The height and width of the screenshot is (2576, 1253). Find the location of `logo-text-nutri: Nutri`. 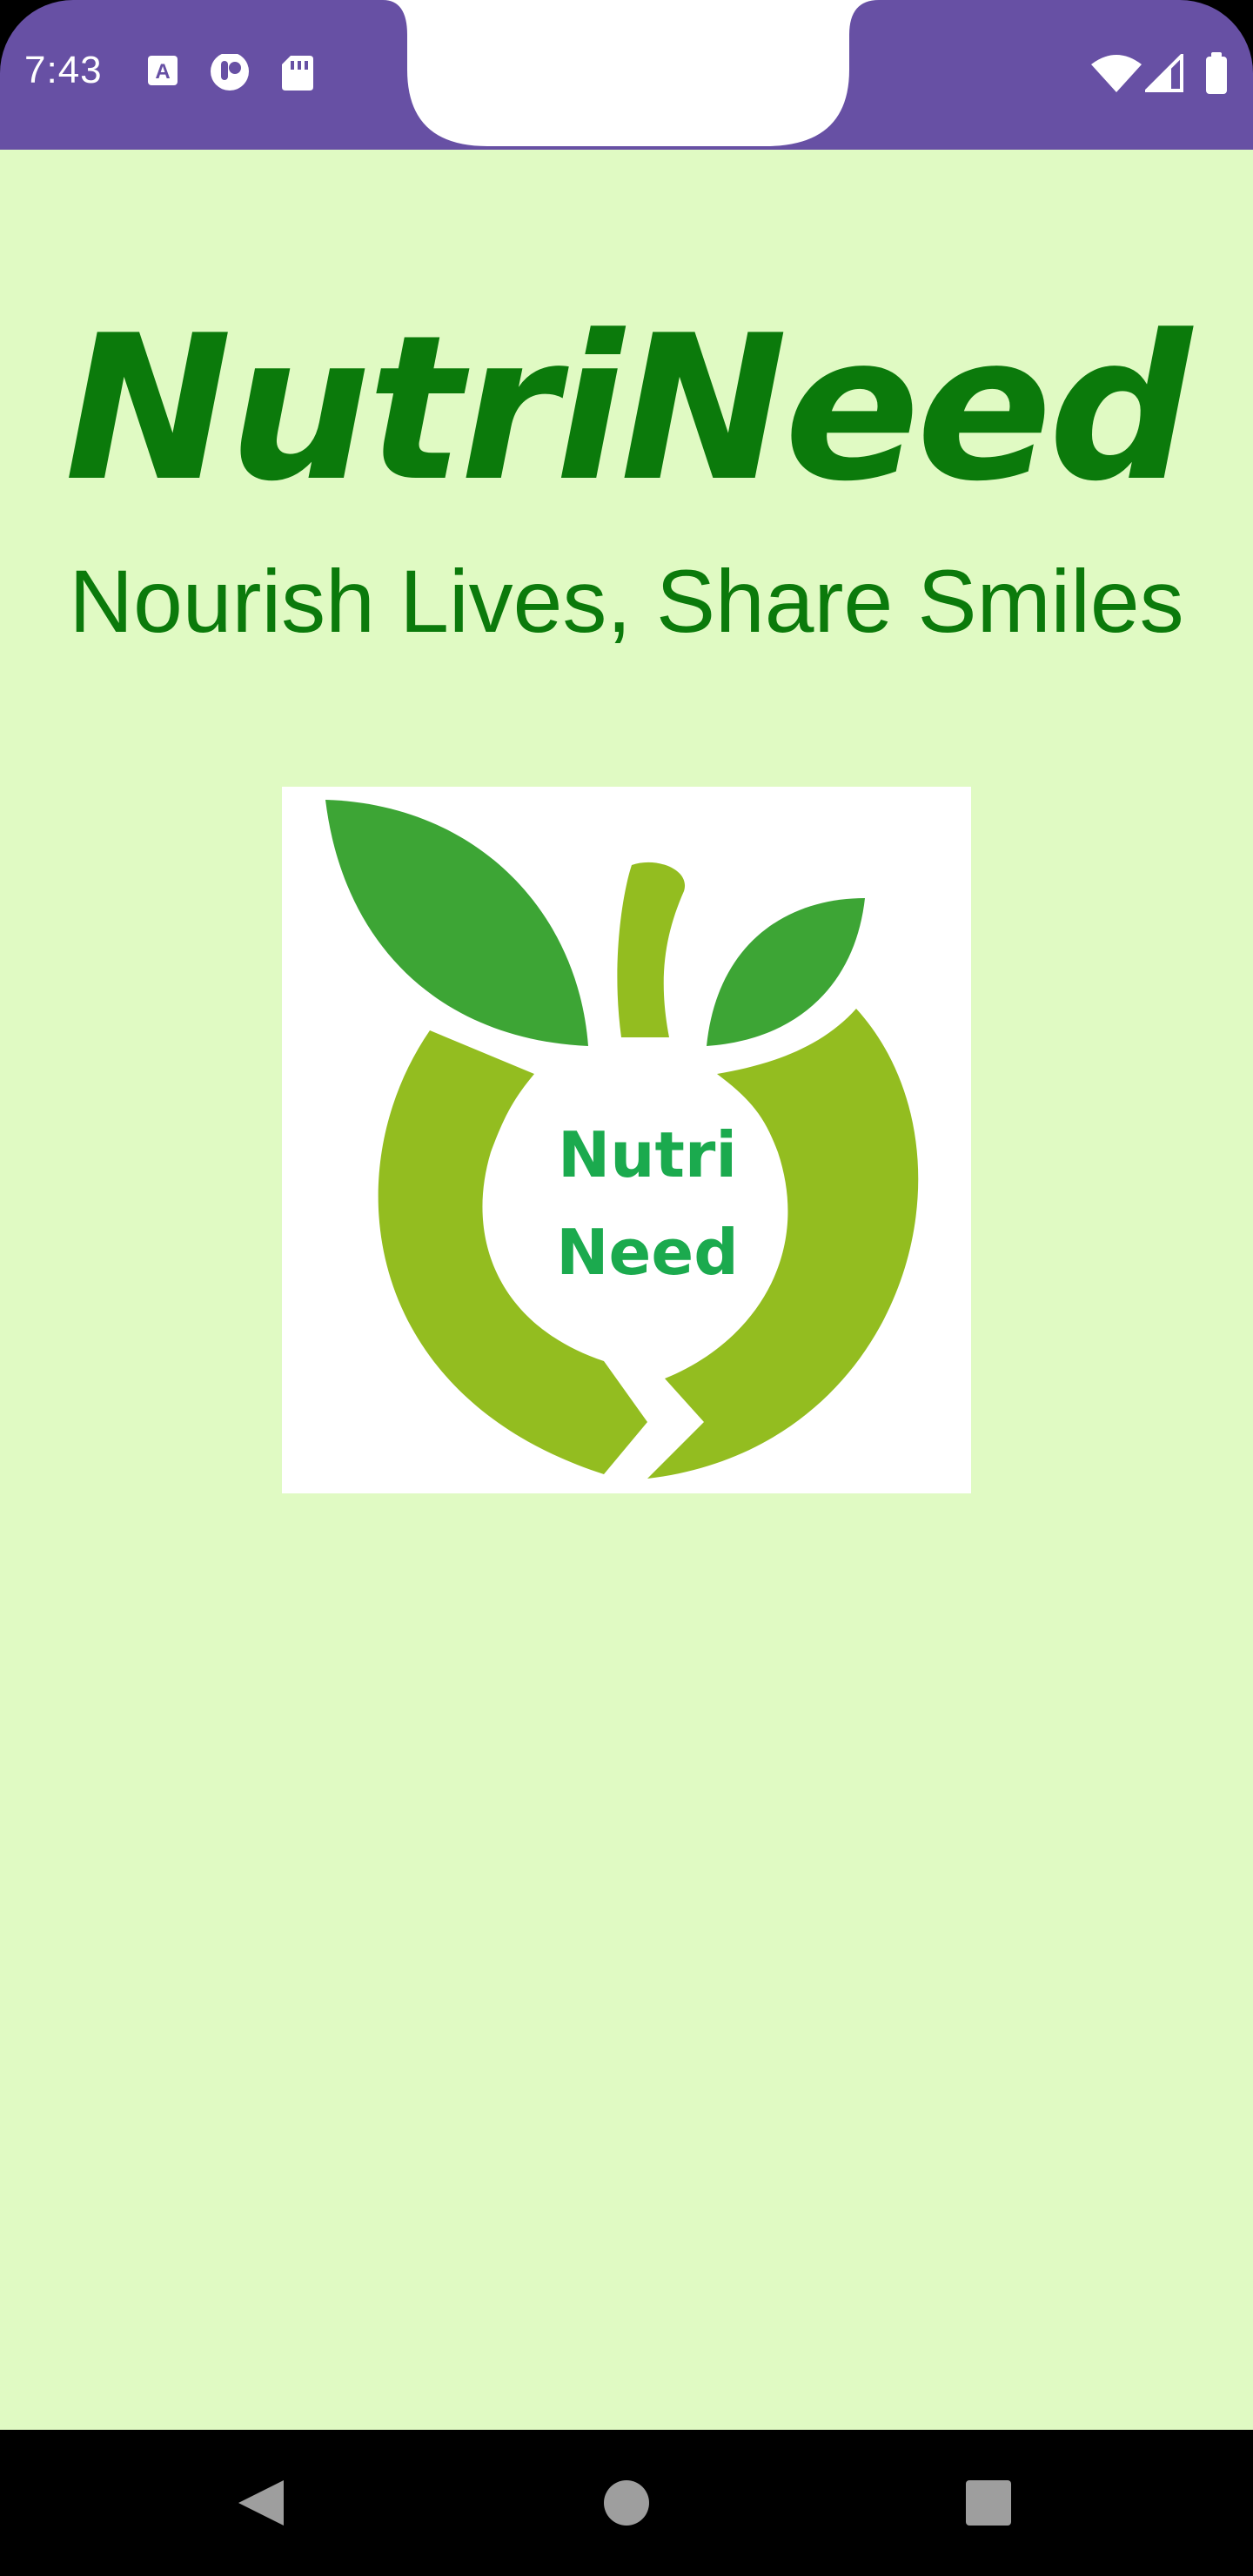

logo-text-nutri: Nutri is located at coordinates (647, 1154).